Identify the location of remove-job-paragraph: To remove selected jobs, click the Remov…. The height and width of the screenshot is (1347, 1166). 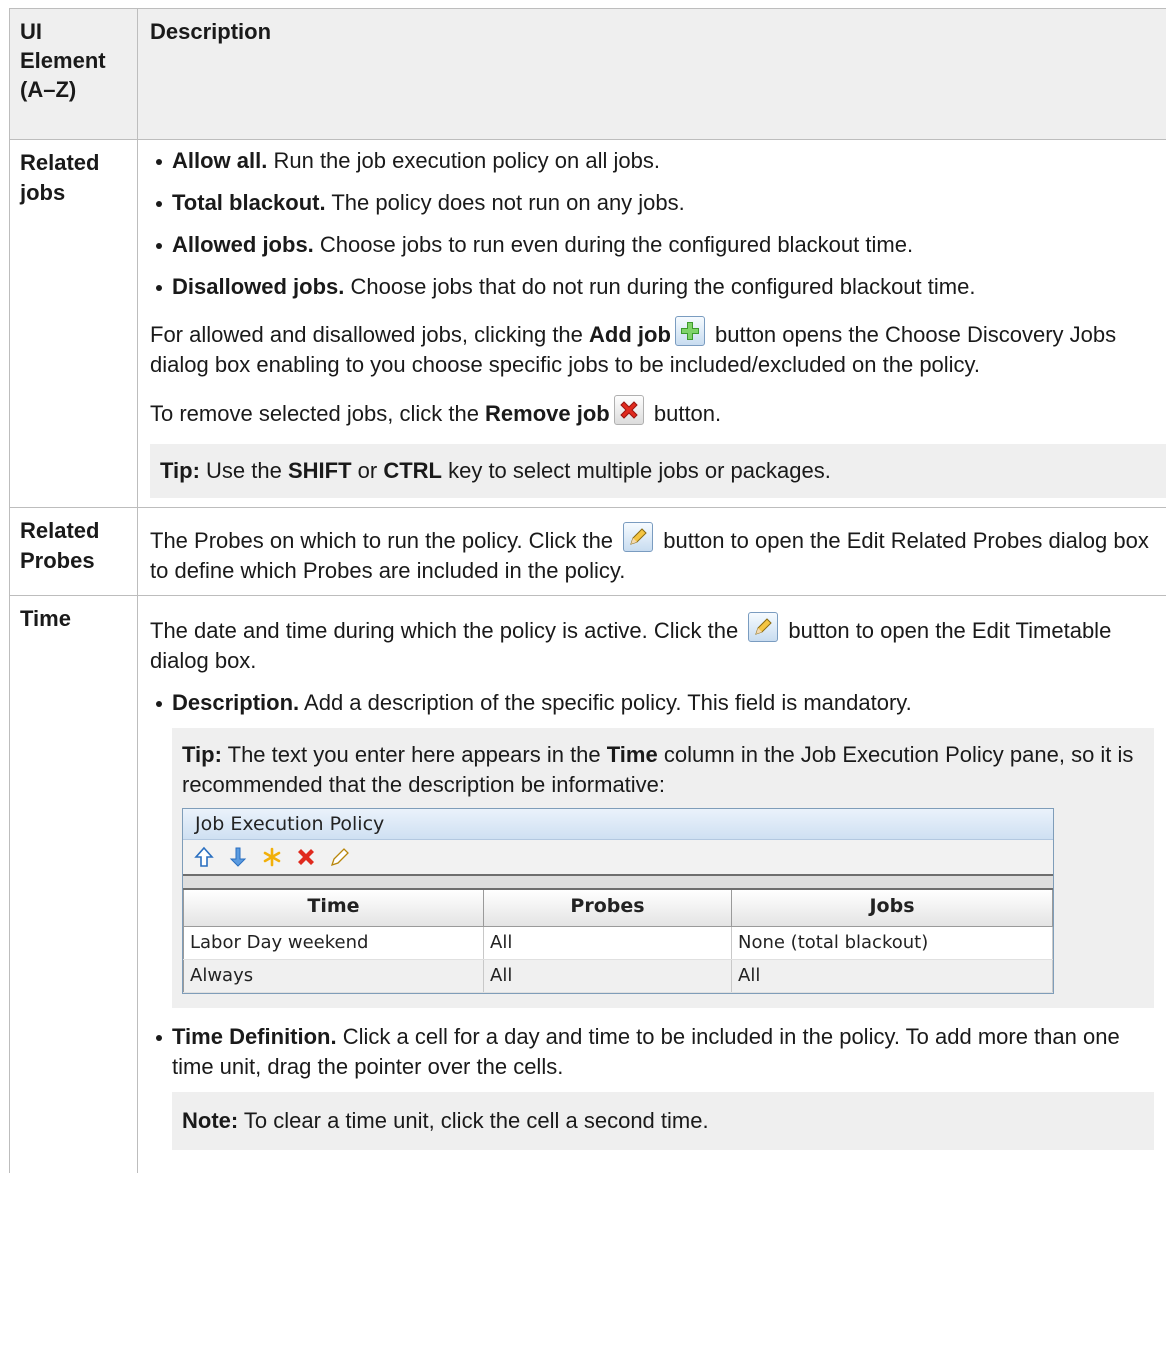
(658, 412).